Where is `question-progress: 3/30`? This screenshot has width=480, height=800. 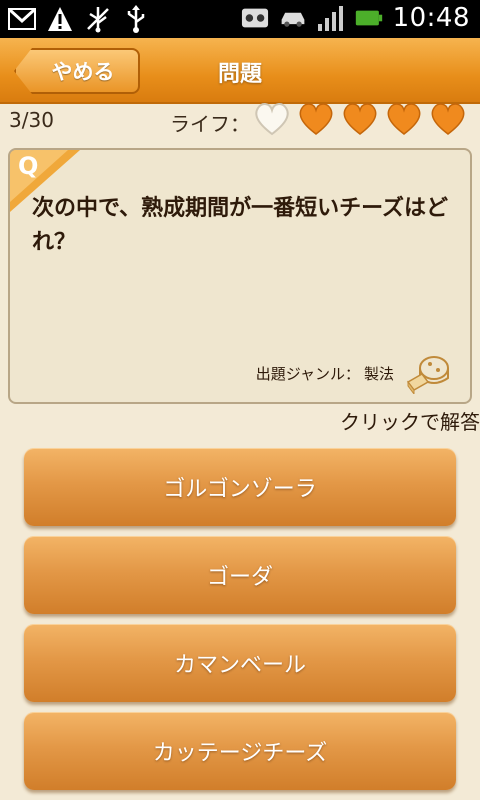 question-progress: 3/30 is located at coordinates (31, 120).